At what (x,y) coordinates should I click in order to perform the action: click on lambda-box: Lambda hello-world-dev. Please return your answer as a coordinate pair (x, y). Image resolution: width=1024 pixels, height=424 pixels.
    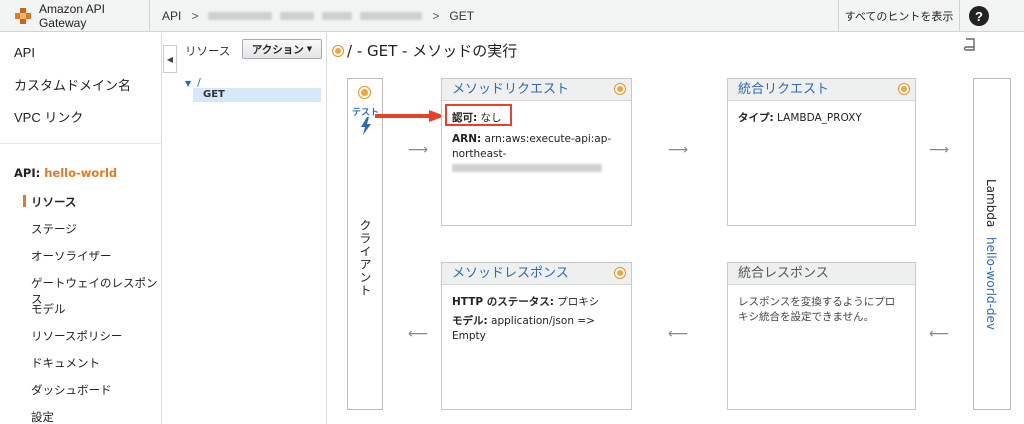
    Looking at the image, I should click on (992, 244).